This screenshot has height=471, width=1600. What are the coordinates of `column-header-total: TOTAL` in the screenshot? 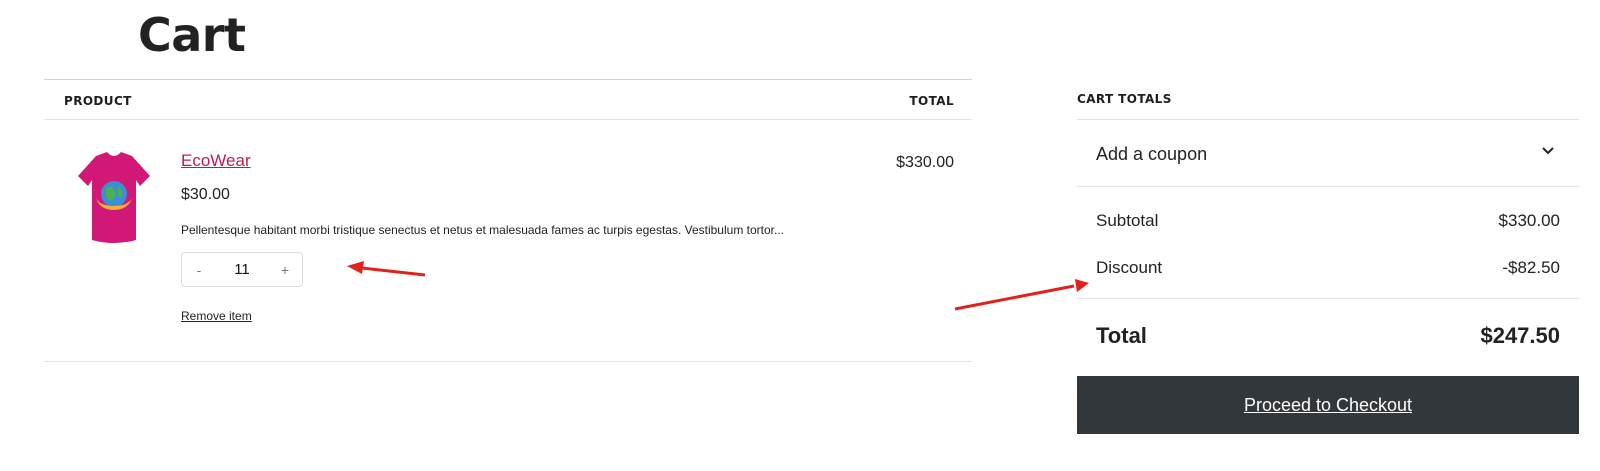 It's located at (931, 101).